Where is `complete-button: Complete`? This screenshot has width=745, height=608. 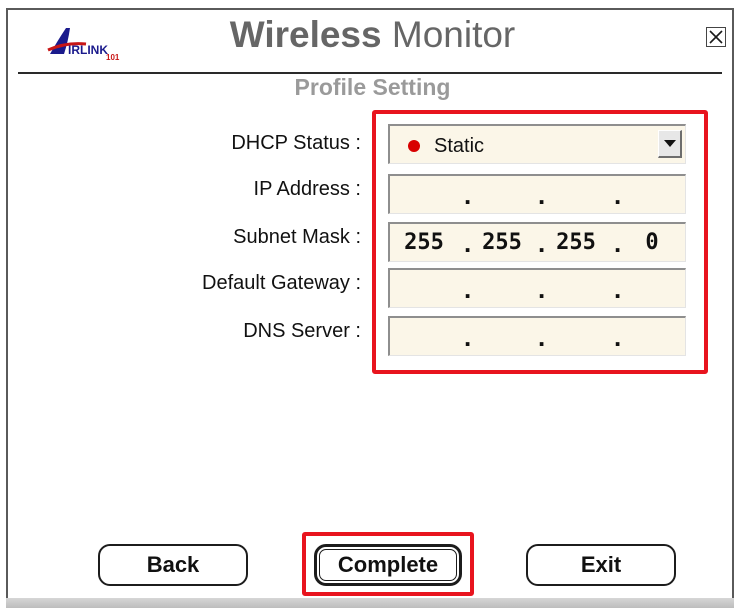
complete-button: Complete is located at coordinates (388, 565).